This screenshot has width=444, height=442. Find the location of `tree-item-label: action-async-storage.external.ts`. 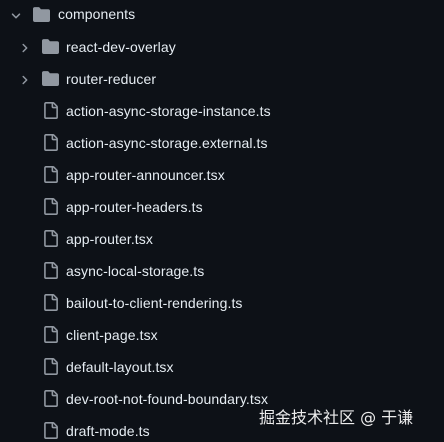

tree-item-label: action-async-storage.external.ts is located at coordinates (167, 143).